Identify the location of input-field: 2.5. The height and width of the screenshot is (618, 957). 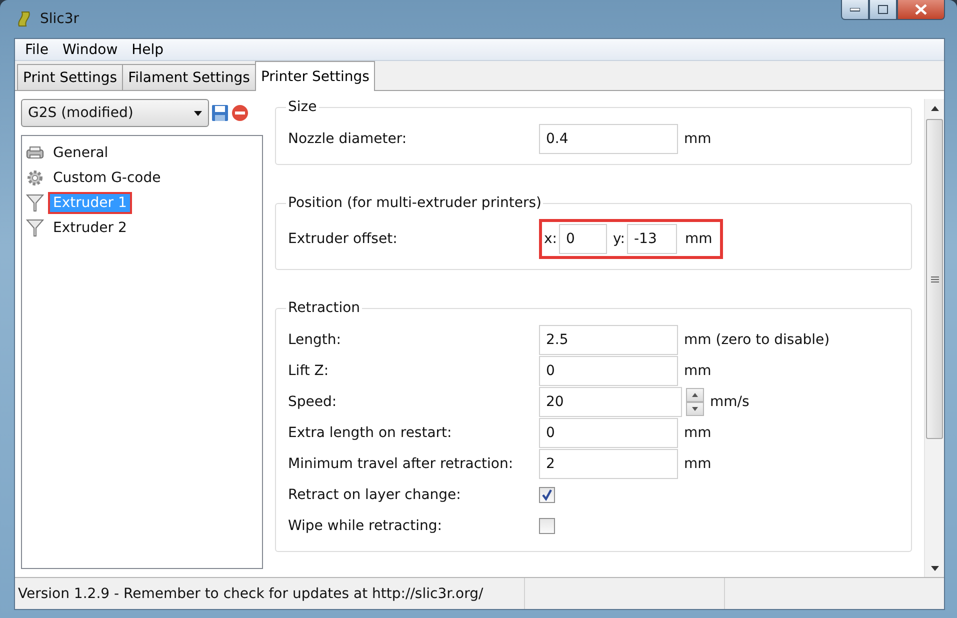
(608, 339).